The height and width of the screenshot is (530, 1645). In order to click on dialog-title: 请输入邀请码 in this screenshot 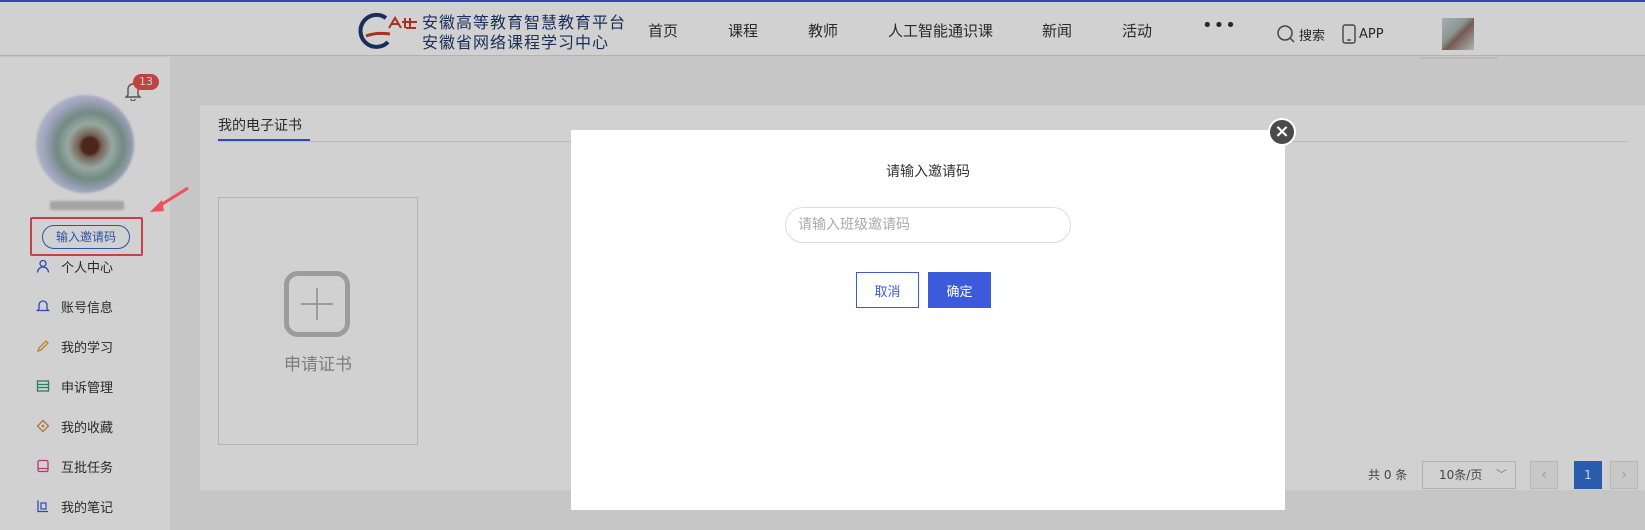, I will do `click(928, 172)`.